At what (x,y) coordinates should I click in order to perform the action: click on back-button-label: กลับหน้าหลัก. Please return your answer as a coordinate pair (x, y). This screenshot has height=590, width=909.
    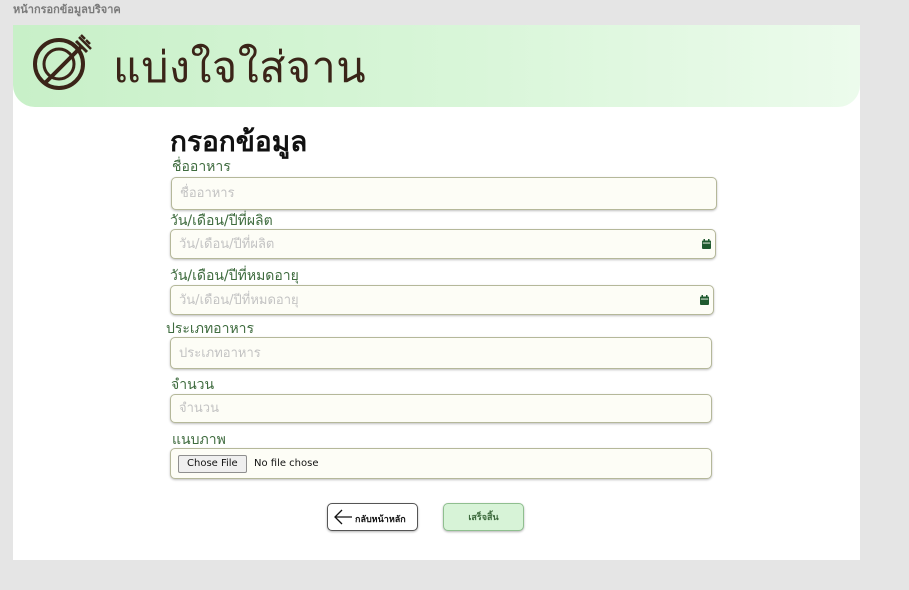
    Looking at the image, I should click on (380, 520).